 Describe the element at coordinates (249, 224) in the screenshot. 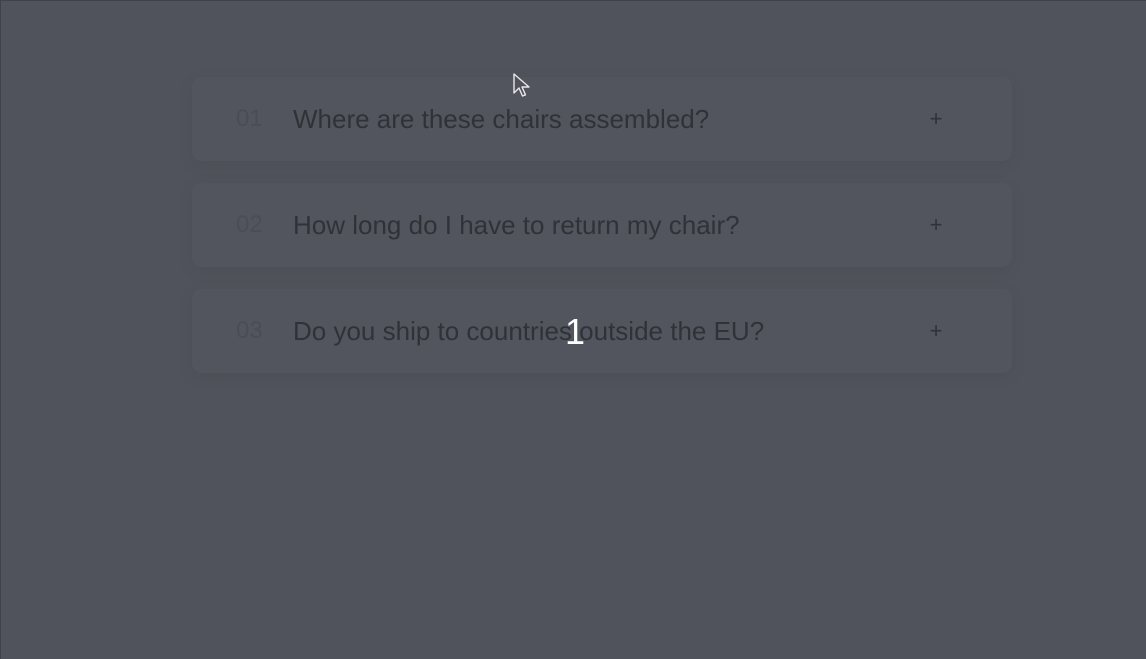

I see `faq-item-number: 02` at that location.